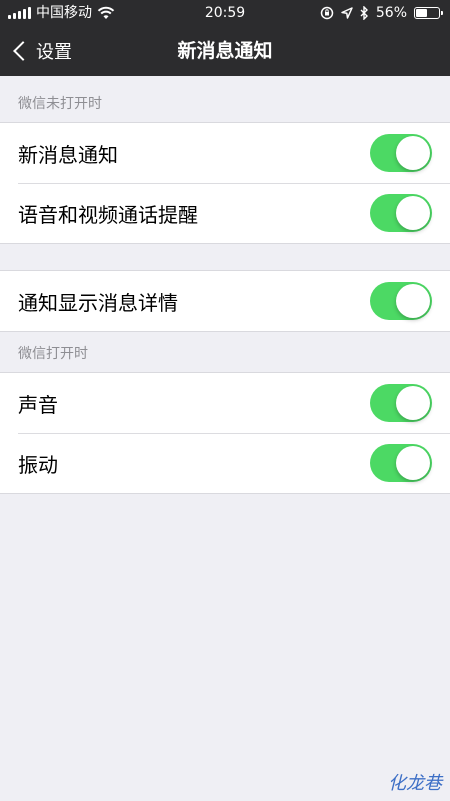  Describe the element at coordinates (98, 302) in the screenshot. I see `setting-label: 通知显示消息详情` at that location.